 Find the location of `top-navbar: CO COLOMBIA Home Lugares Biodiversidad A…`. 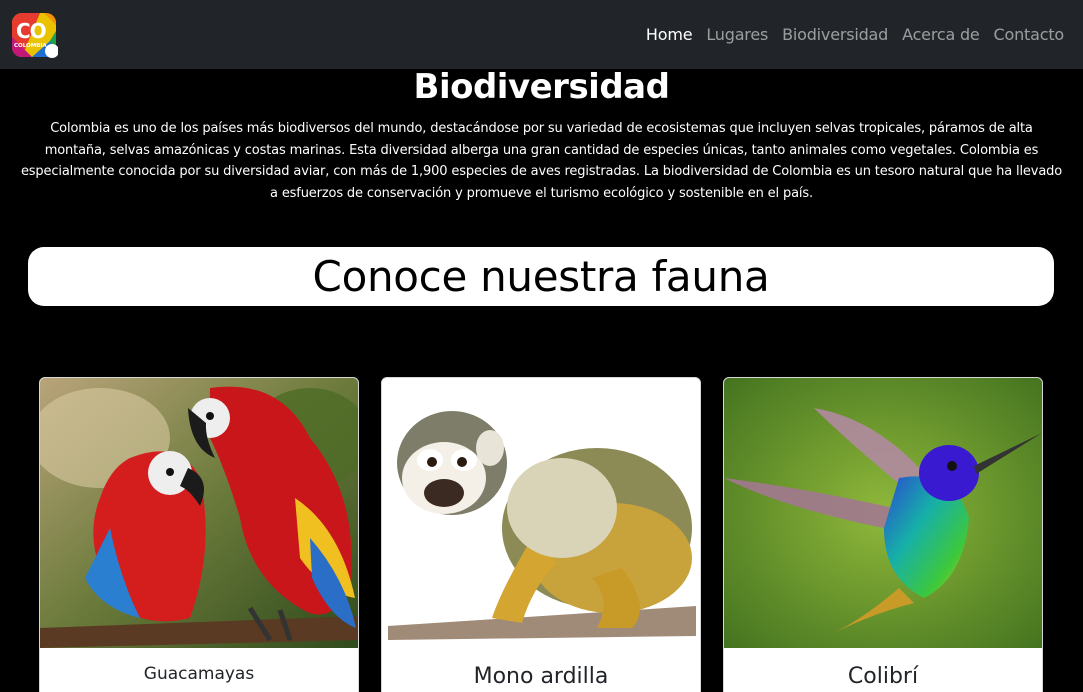

top-navbar: CO COLOMBIA Home Lugares Biodiversidad A… is located at coordinates (541, 34).